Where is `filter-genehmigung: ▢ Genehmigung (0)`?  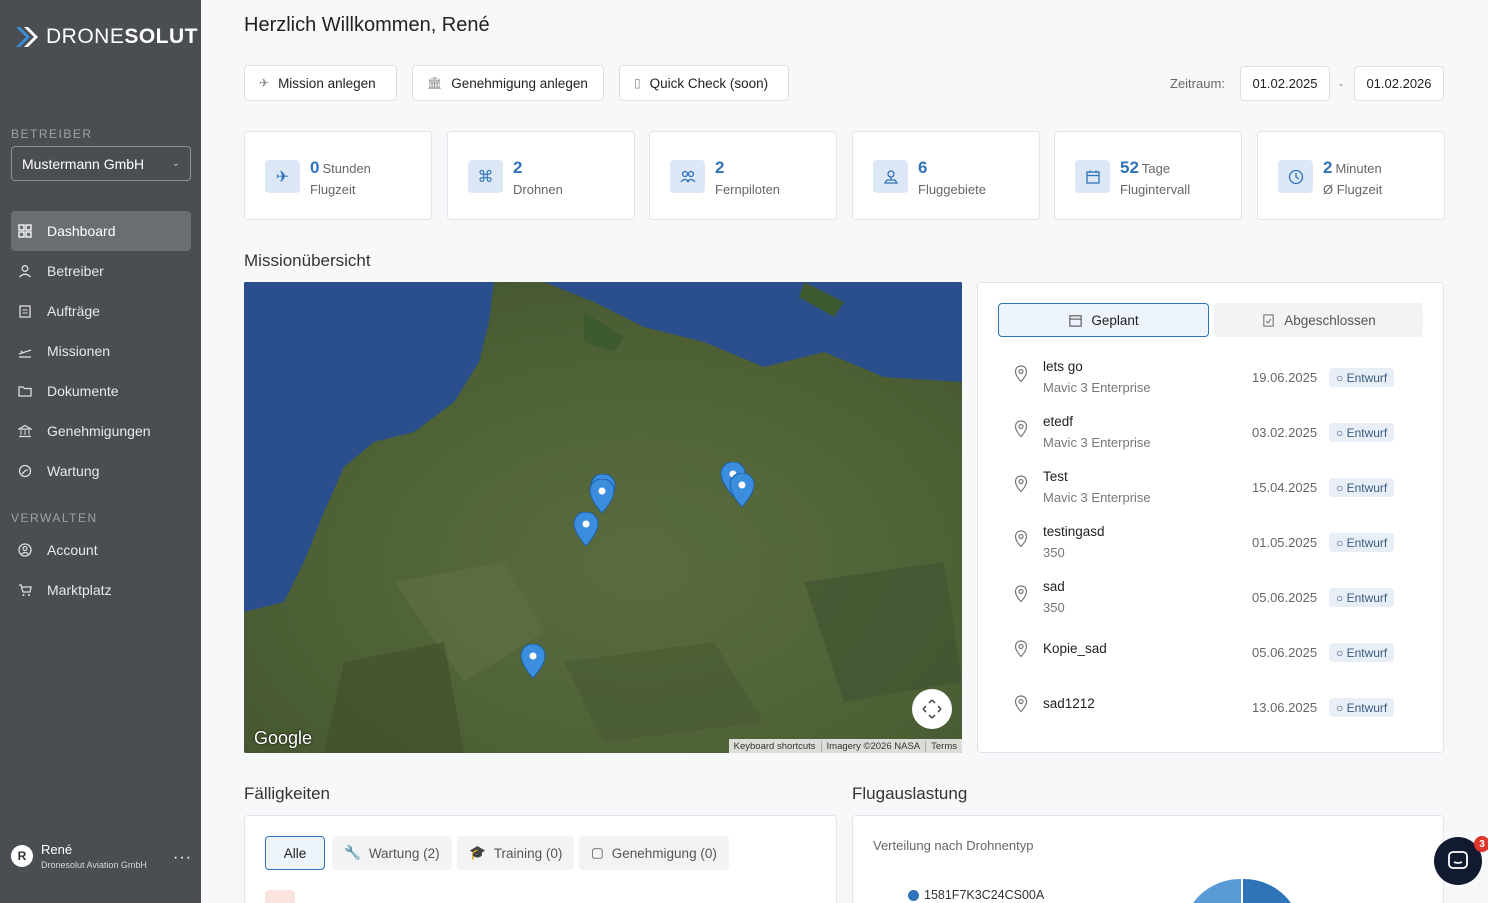 filter-genehmigung: ▢ Genehmigung (0) is located at coordinates (654, 853).